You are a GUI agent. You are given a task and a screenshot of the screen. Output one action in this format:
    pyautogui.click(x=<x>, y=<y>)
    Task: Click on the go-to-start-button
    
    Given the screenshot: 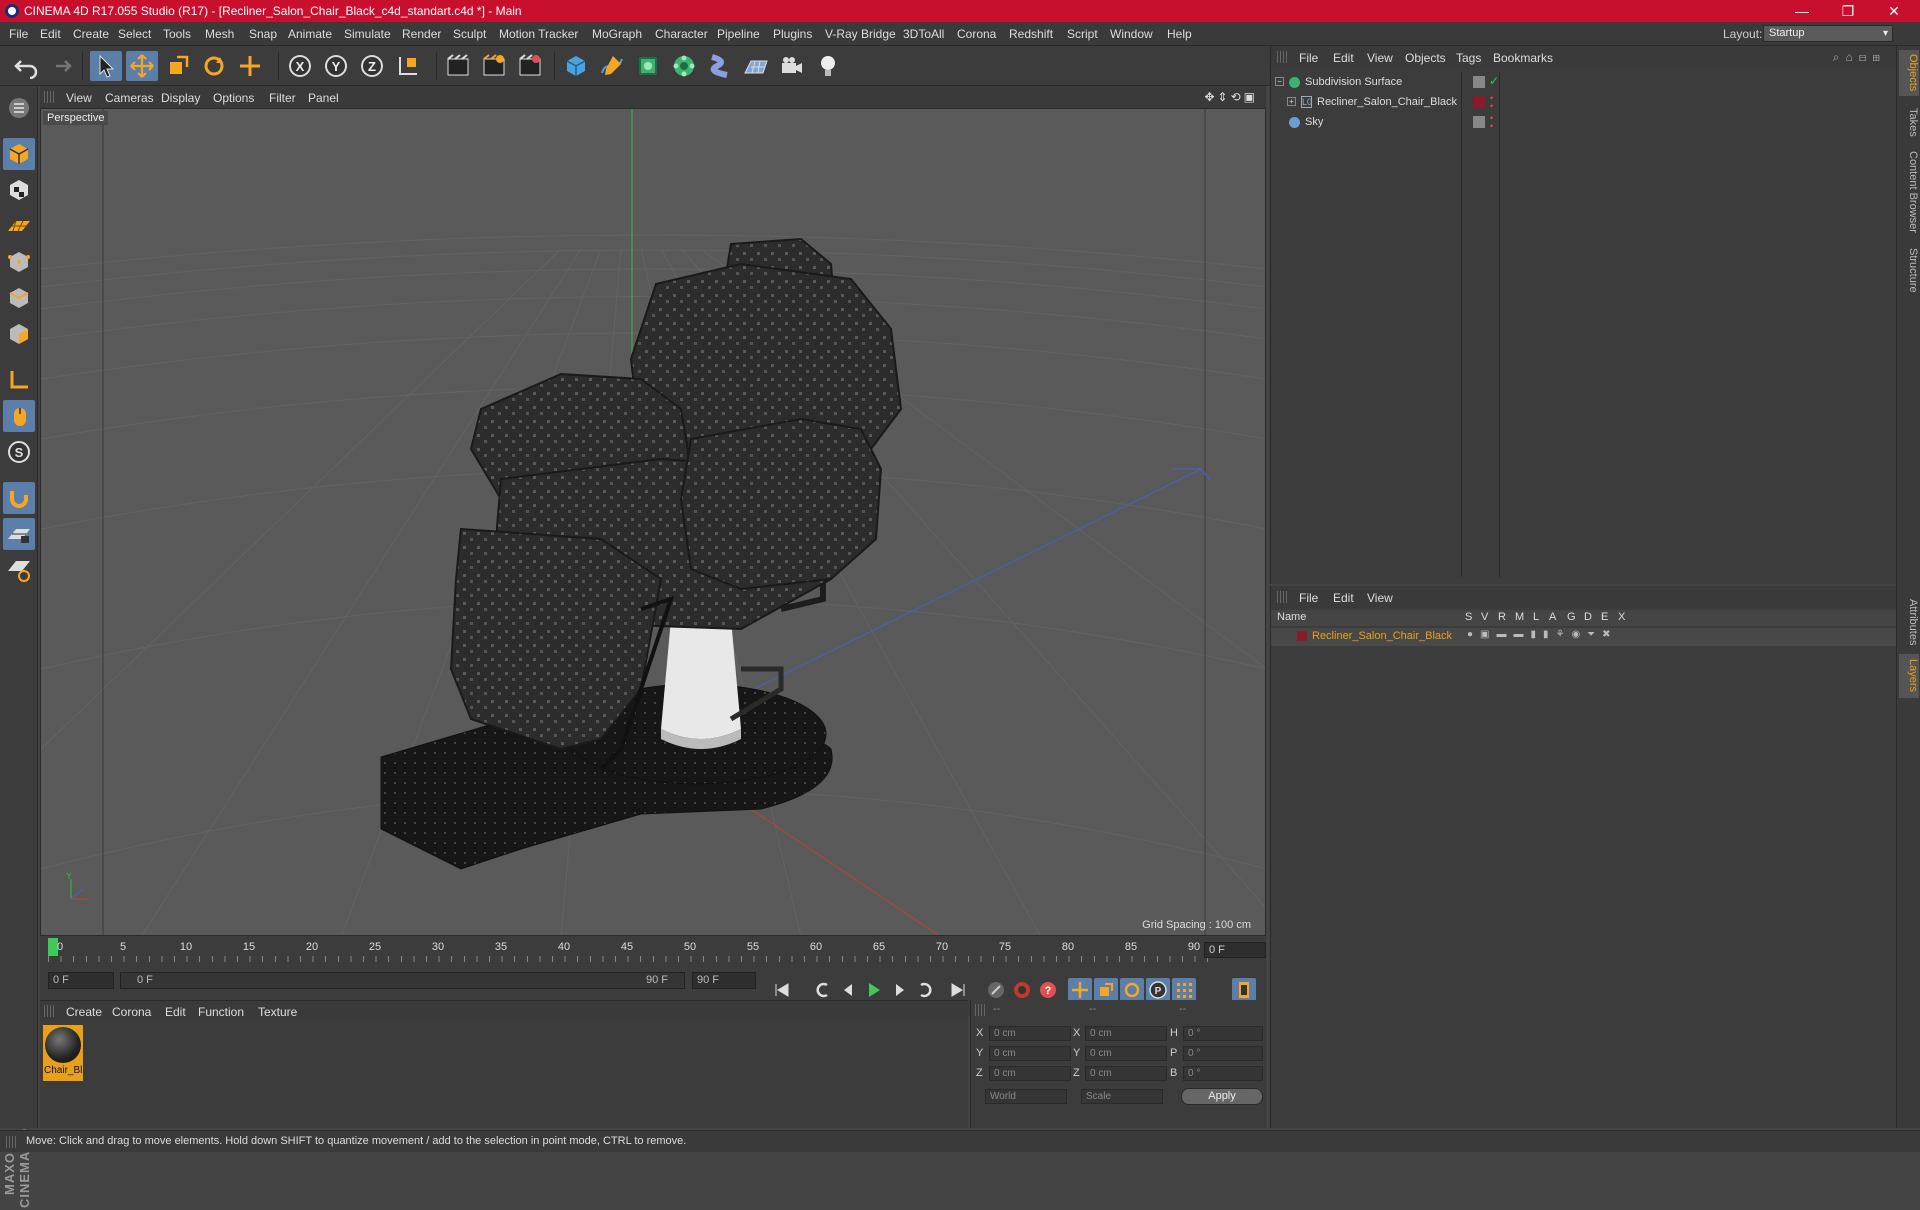 What is the action you would take?
    pyautogui.click(x=782, y=990)
    